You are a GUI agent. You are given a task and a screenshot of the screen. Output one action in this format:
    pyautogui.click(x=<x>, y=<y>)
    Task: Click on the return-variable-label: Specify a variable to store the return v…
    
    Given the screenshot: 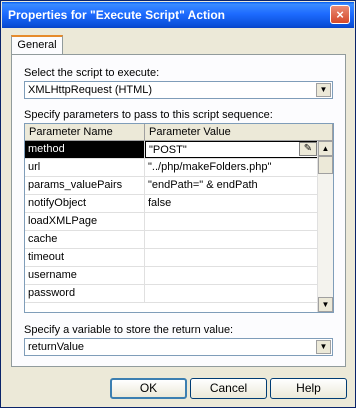 What is the action you would take?
    pyautogui.click(x=129, y=330)
    